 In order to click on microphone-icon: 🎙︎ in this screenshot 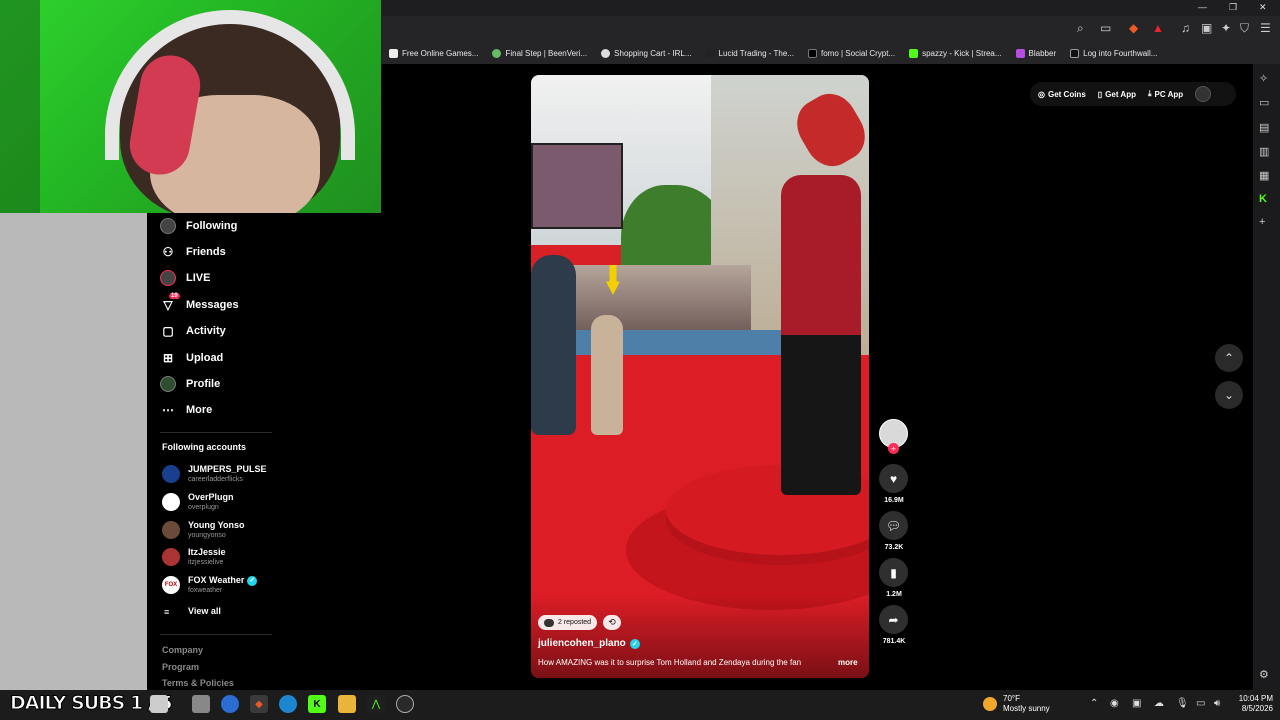, I will do `click(1182, 703)`.